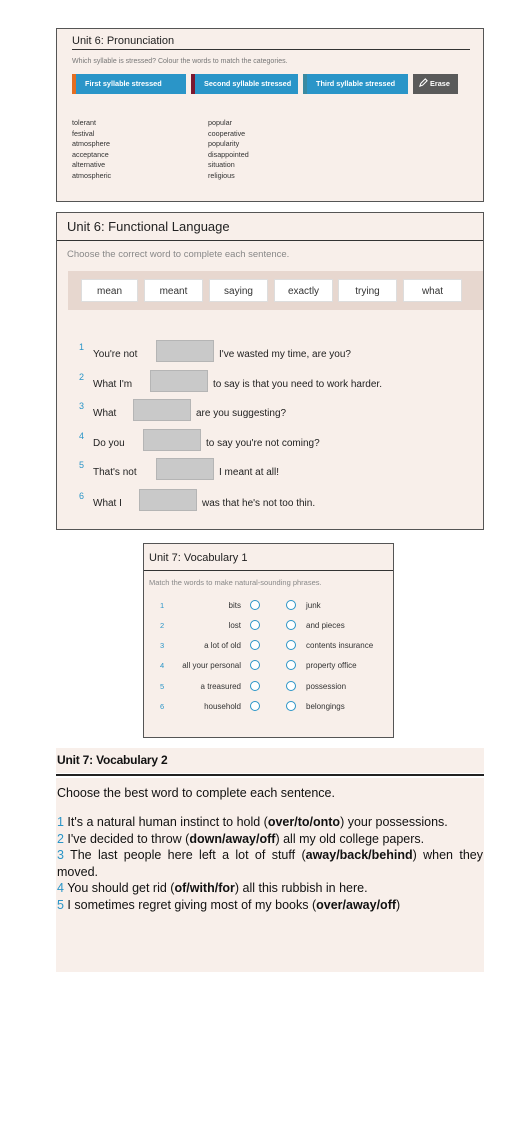 This screenshot has width=510, height=1134. What do you see at coordinates (325, 706) in the screenshot?
I see `right-phrase: belongings` at bounding box center [325, 706].